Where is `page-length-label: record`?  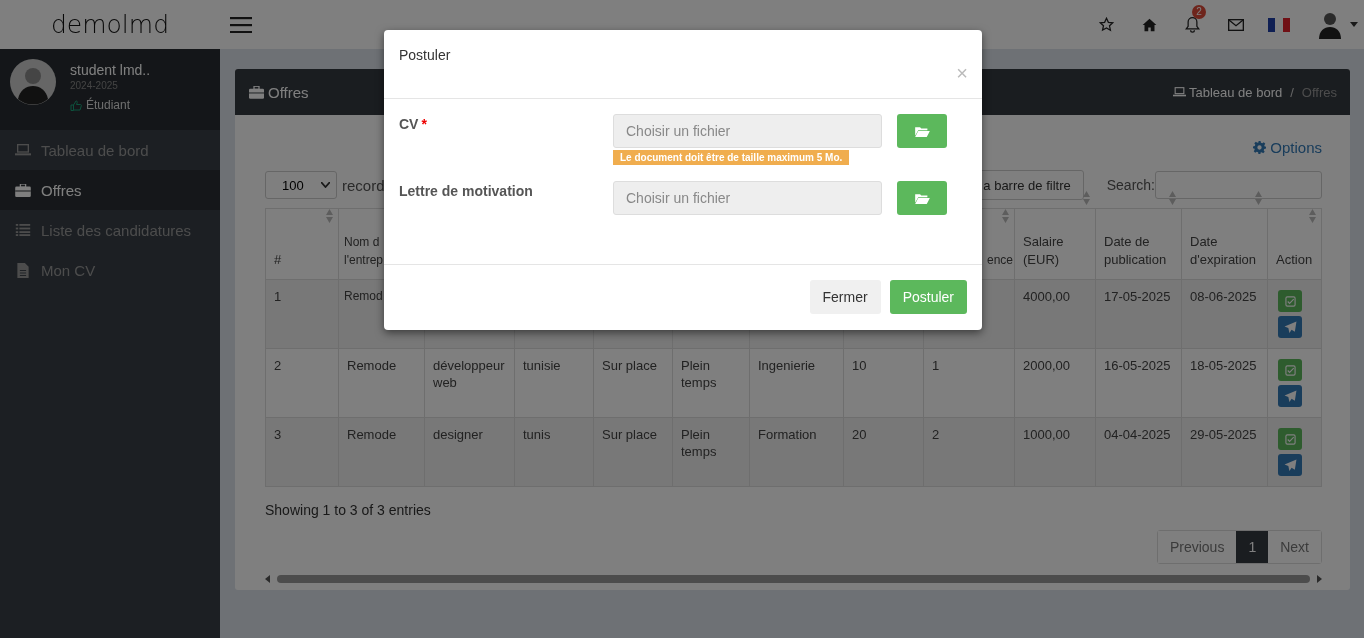
page-length-label: record is located at coordinates (363, 185).